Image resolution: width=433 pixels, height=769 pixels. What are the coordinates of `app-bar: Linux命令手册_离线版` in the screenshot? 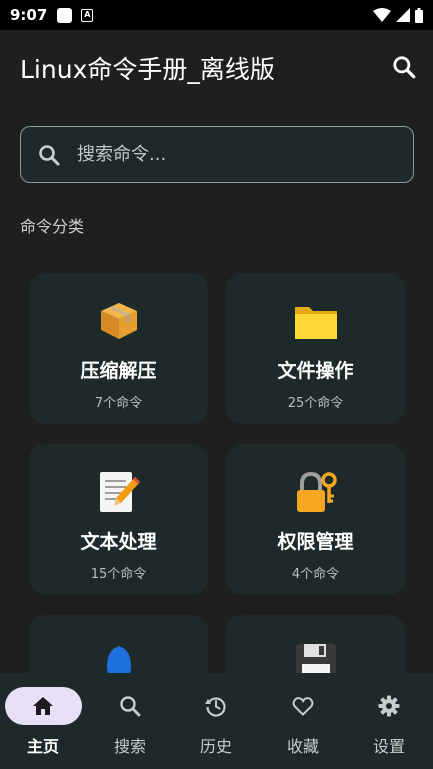 It's located at (216, 68).